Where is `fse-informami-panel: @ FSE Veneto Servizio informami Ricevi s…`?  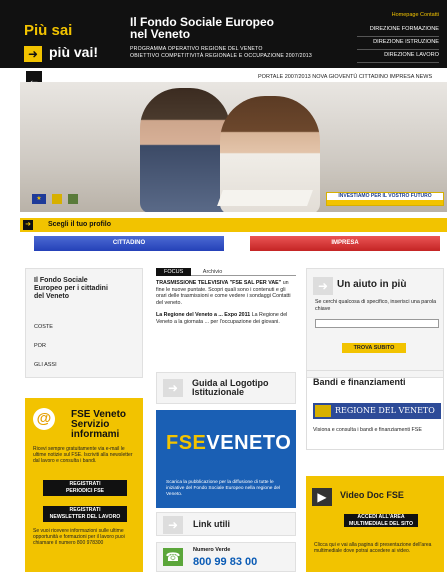 fse-informami-panel: @ FSE Veneto Servizio informami Ricevi s… is located at coordinates (84, 485).